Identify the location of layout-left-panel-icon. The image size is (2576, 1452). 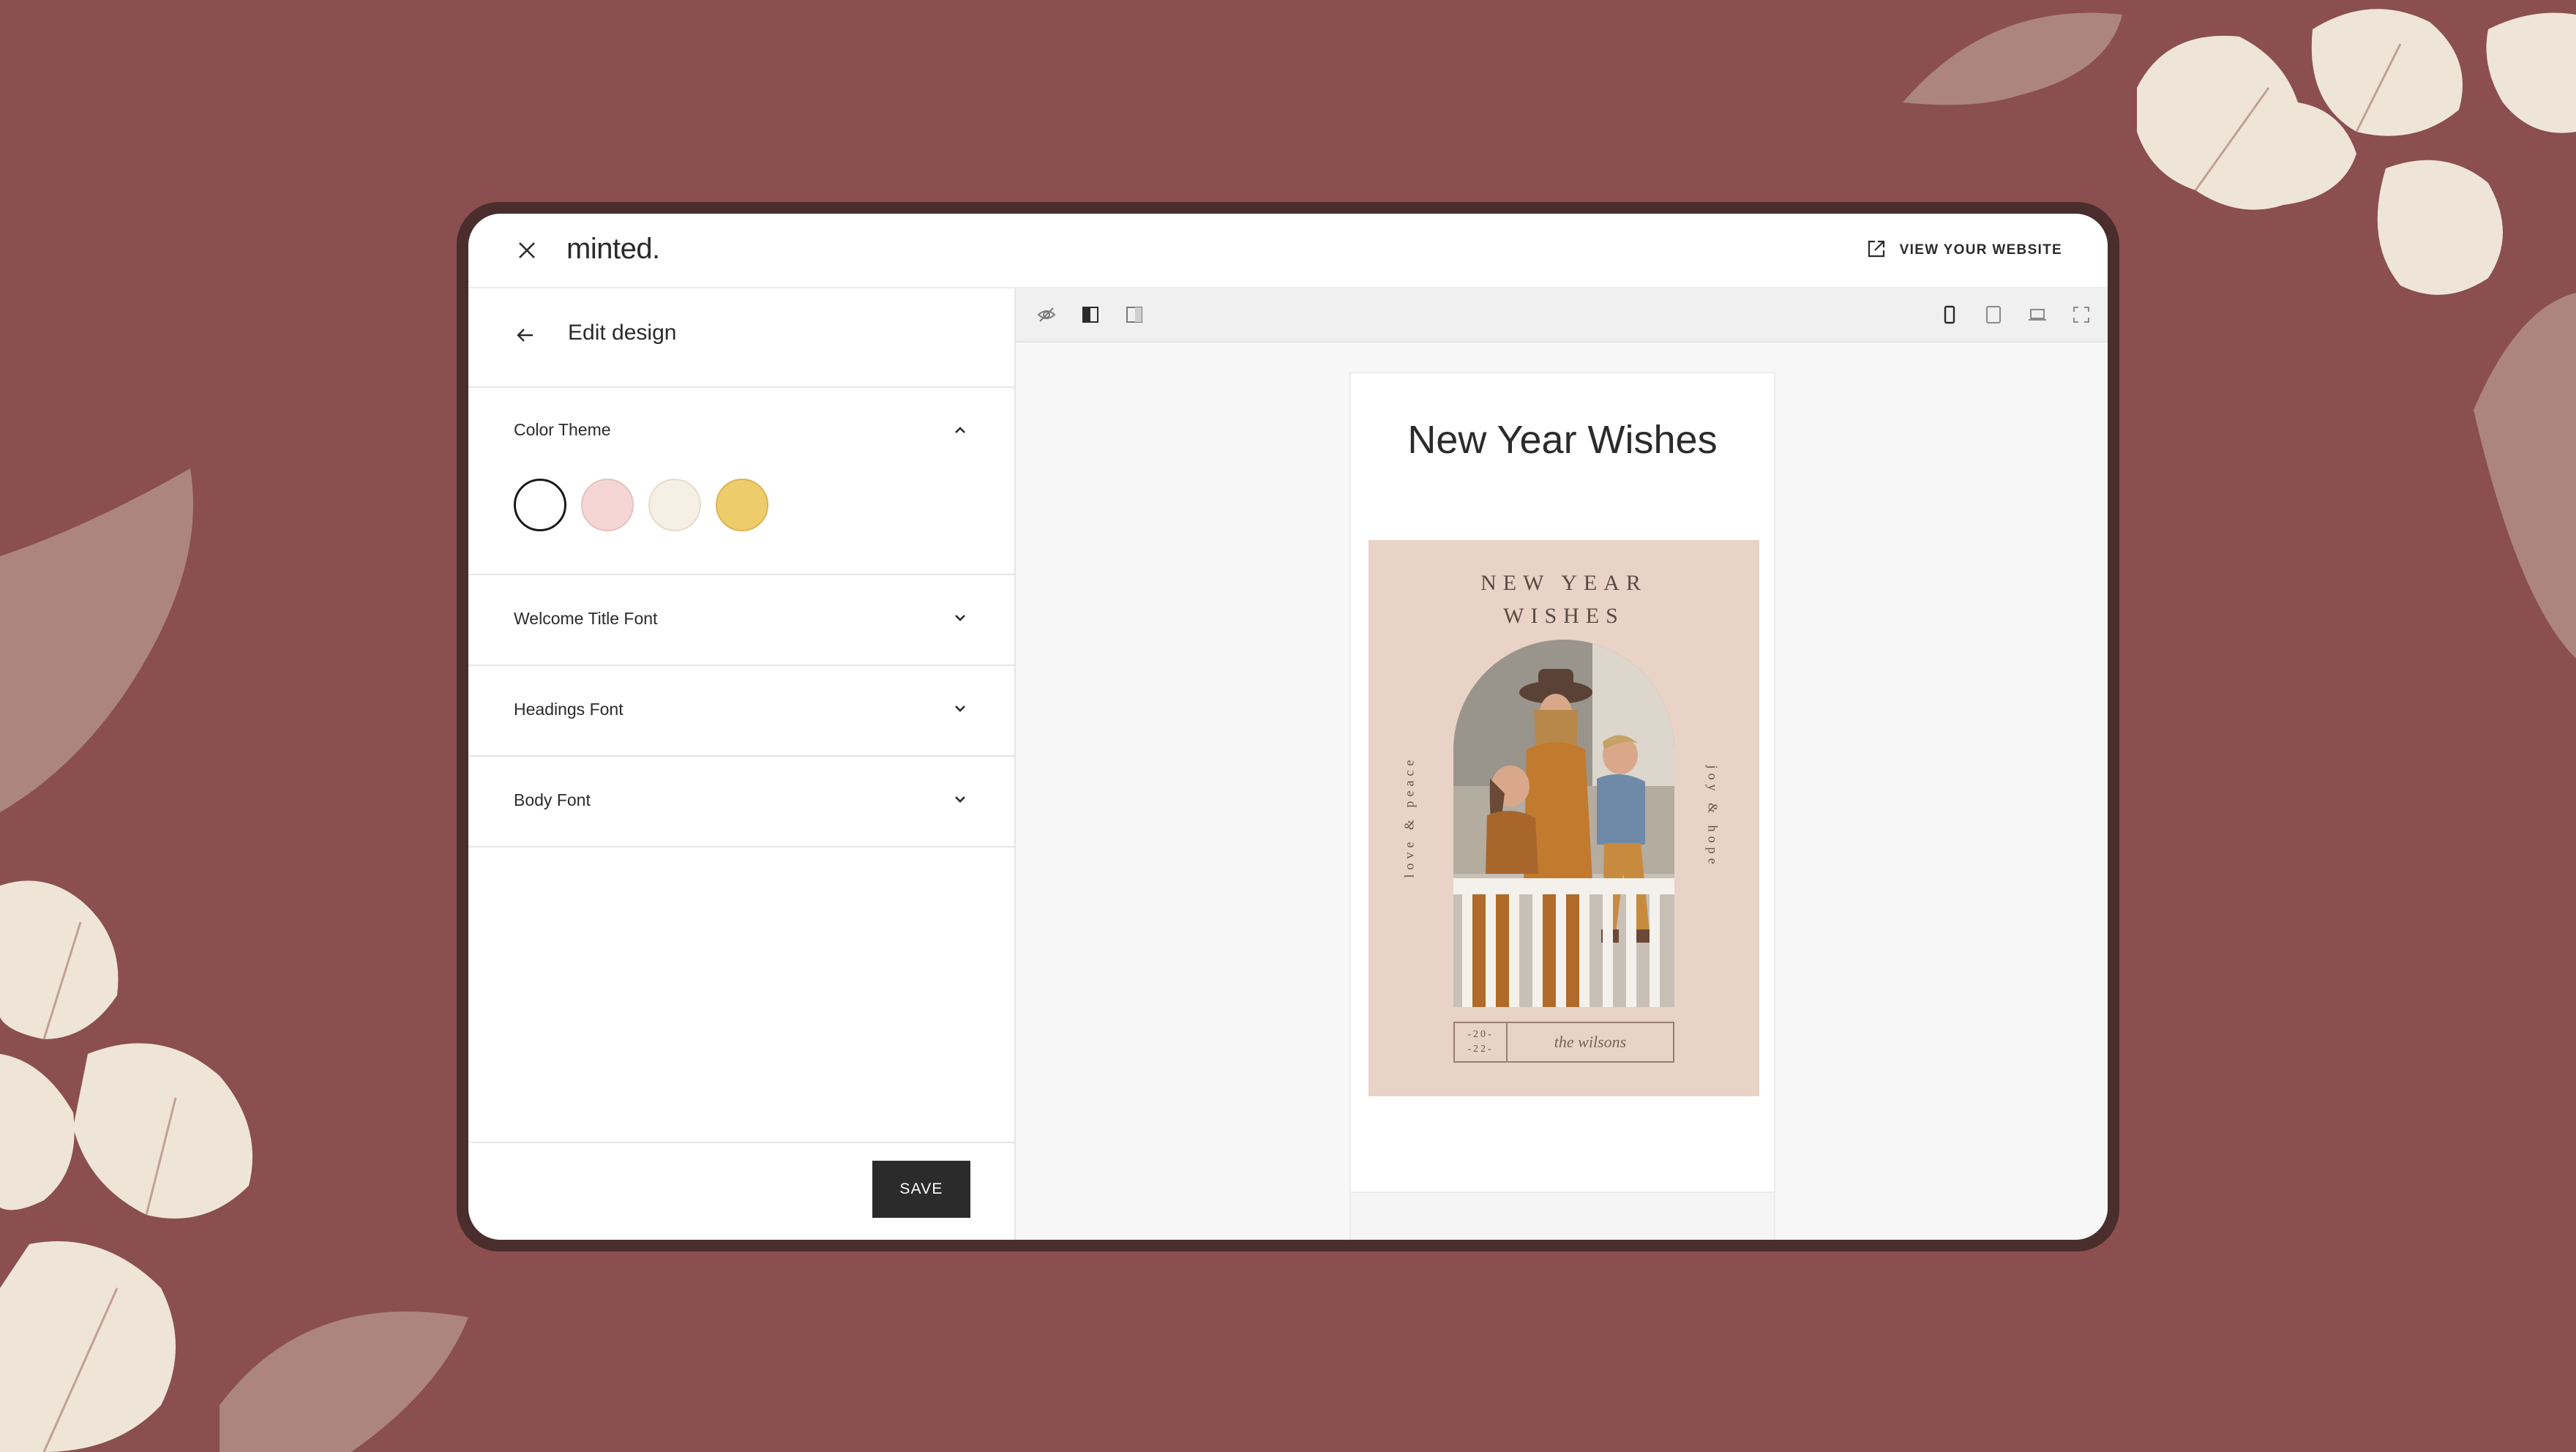
(1090, 314).